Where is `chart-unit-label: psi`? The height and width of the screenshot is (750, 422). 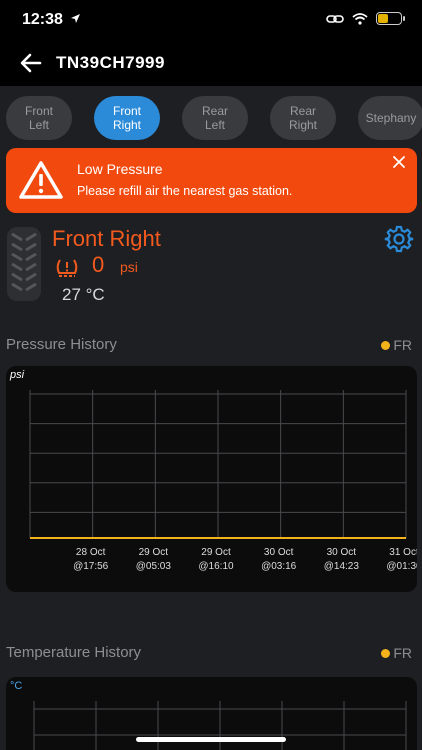 chart-unit-label: psi is located at coordinates (17, 375).